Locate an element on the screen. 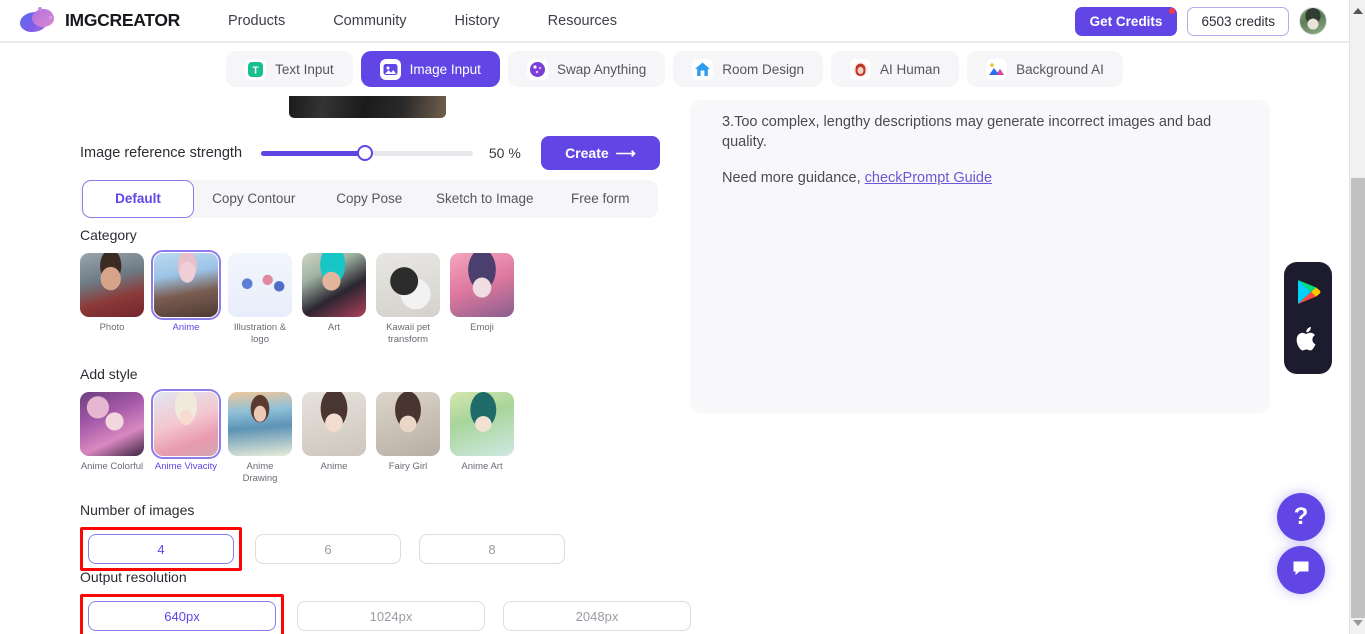 The height and width of the screenshot is (634, 1365). nav-link-community: Community is located at coordinates (369, 21).